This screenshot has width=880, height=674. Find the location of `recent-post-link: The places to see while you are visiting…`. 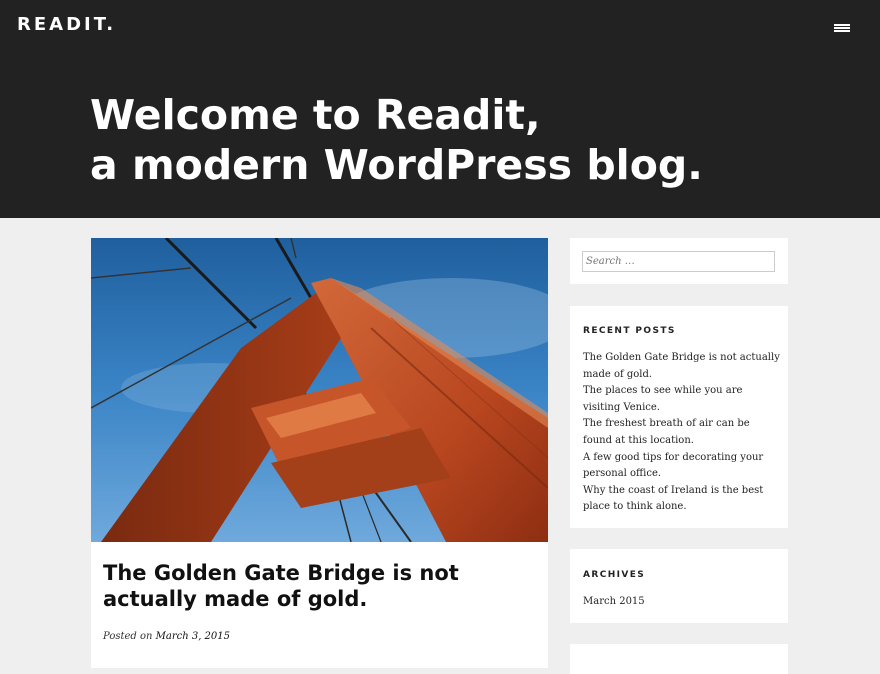

recent-post-link: The places to see while you are visiting… is located at coordinates (662, 399).